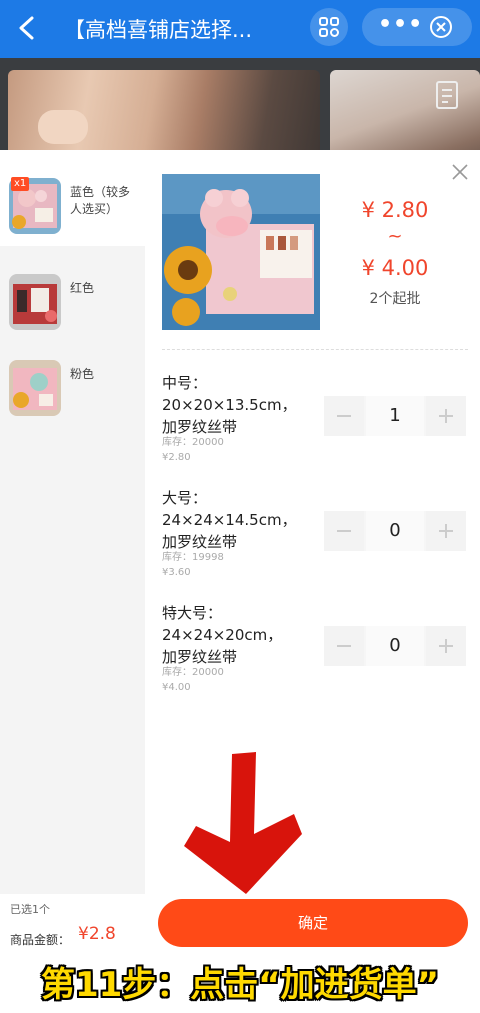 The image size is (480, 1013). What do you see at coordinates (100, 200) in the screenshot?
I see `variant-label: 蓝色（较多人选买）` at bounding box center [100, 200].